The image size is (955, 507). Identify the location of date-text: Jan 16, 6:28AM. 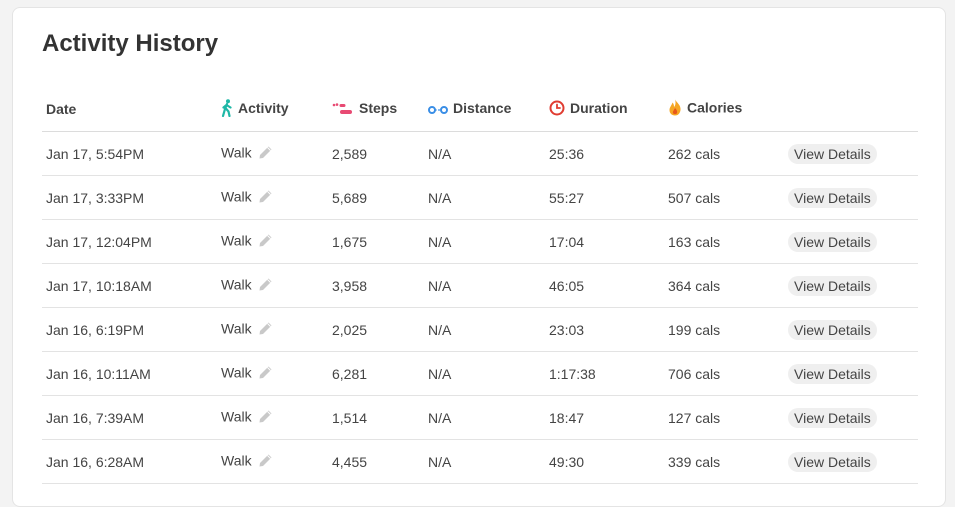
(95, 461).